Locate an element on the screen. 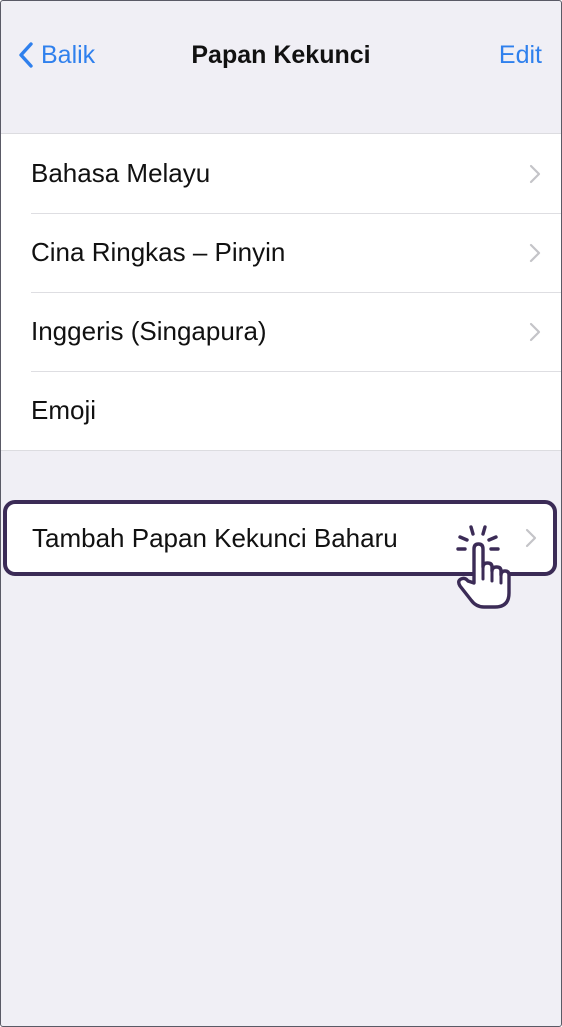  keyboard-item-label: Bahasa Melayu is located at coordinates (121, 173).